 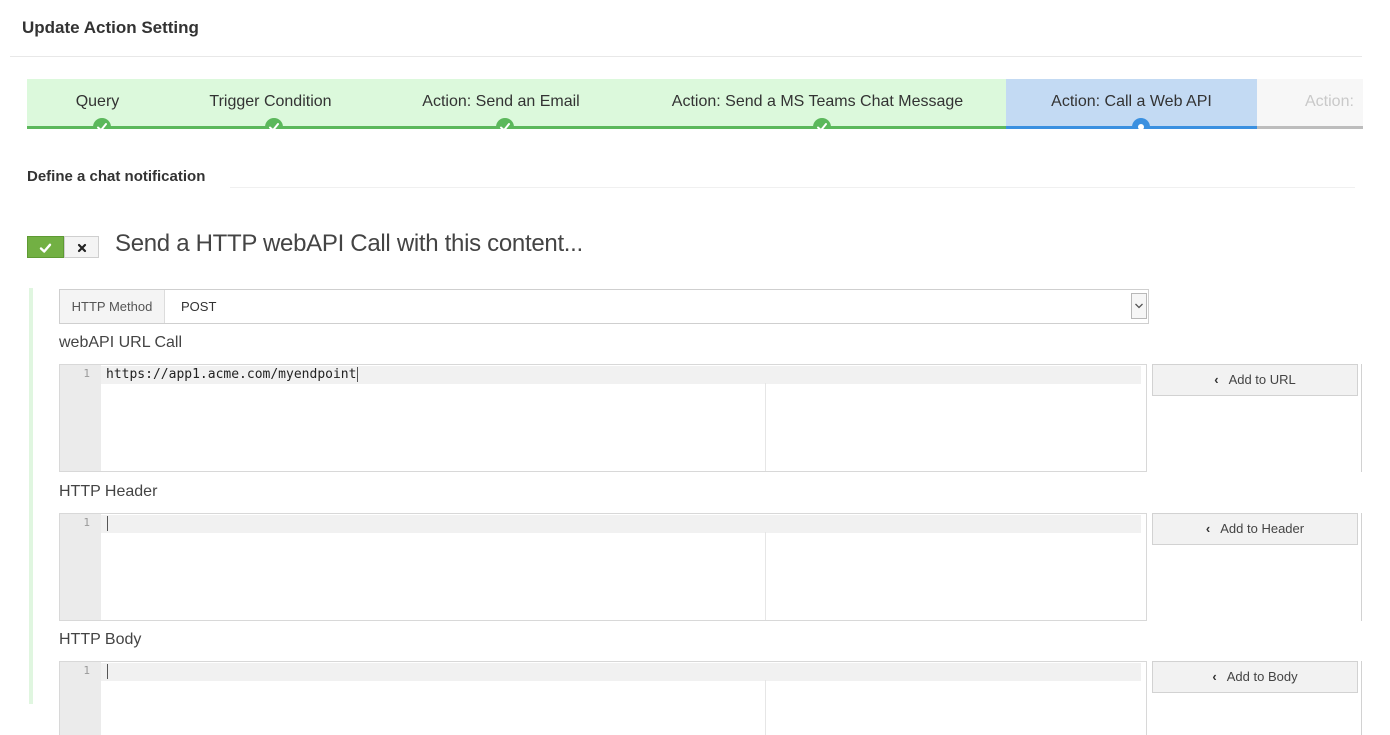 What do you see at coordinates (270, 101) in the screenshot?
I see `wizard-step-label: Trigger Condition` at bounding box center [270, 101].